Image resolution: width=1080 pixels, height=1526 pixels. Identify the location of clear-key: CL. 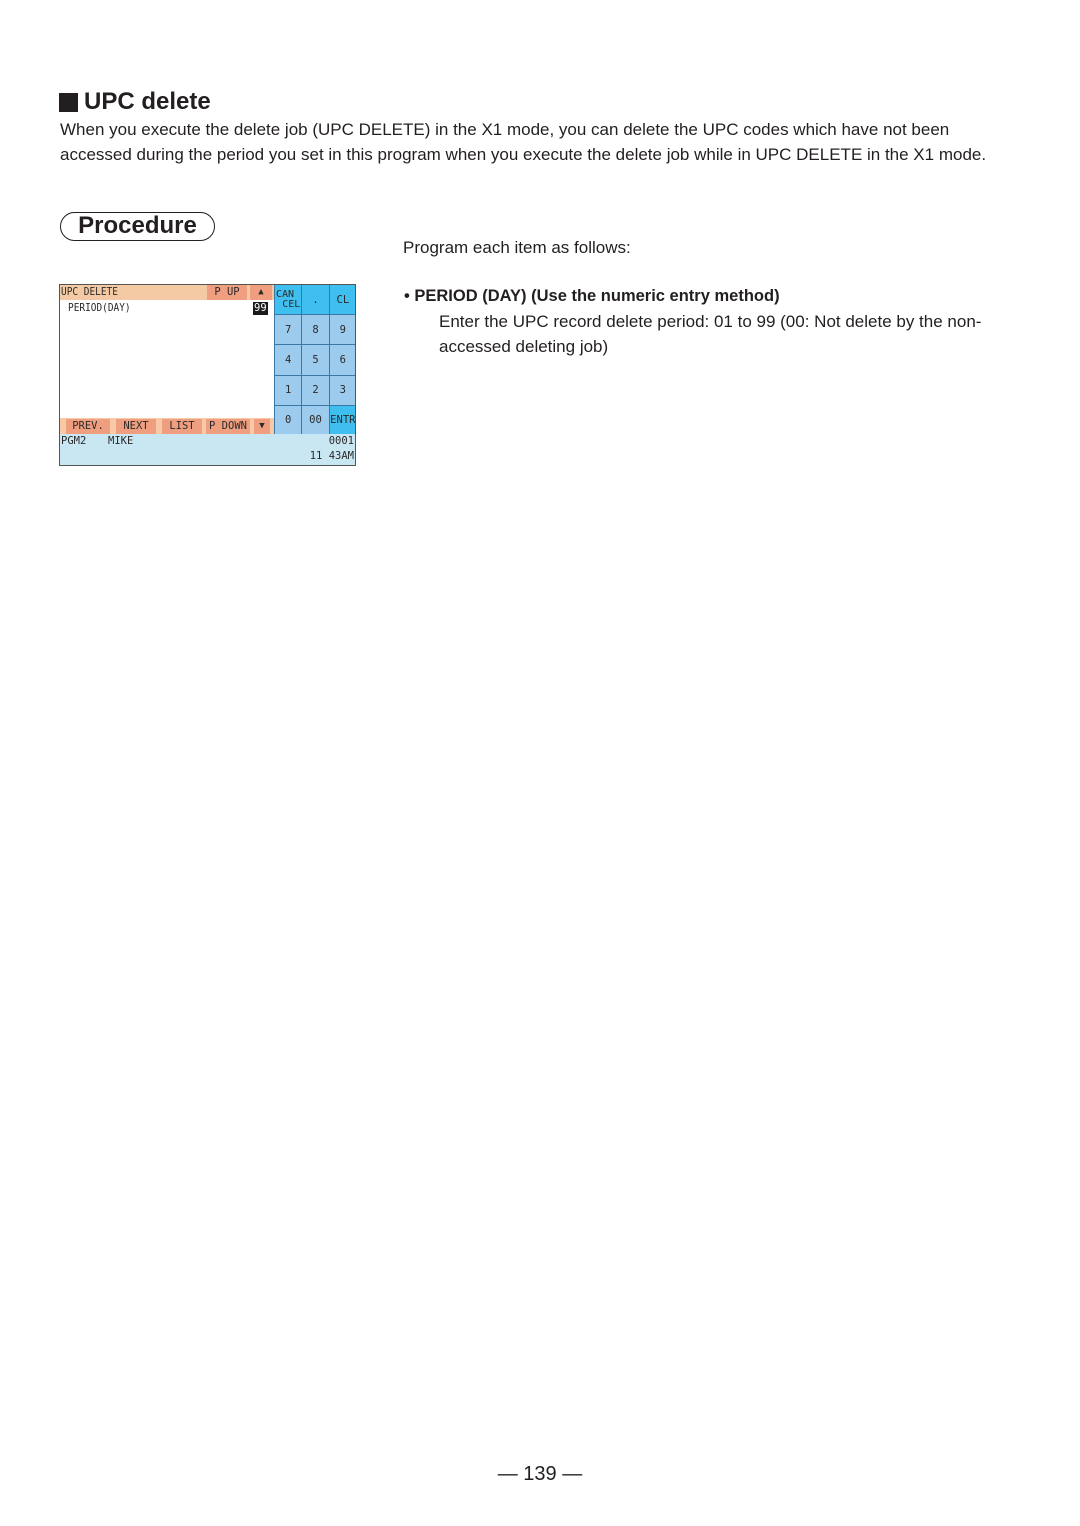
(342, 300).